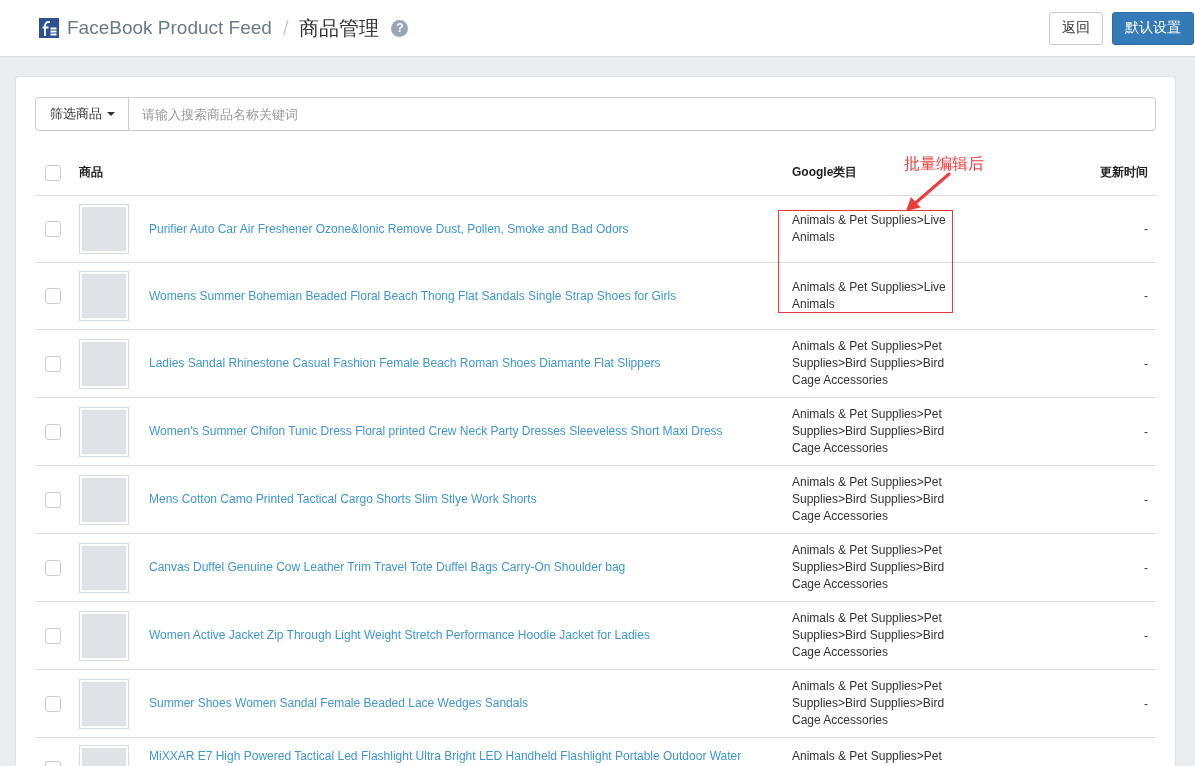 Image resolution: width=1195 pixels, height=766 pixels. Describe the element at coordinates (928, 191) in the screenshot. I see `annotation-arrow` at that location.